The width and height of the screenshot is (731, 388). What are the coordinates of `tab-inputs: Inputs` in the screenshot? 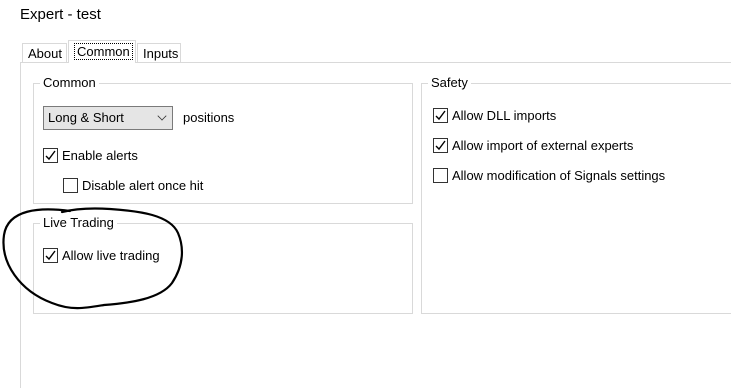 It's located at (159, 52).